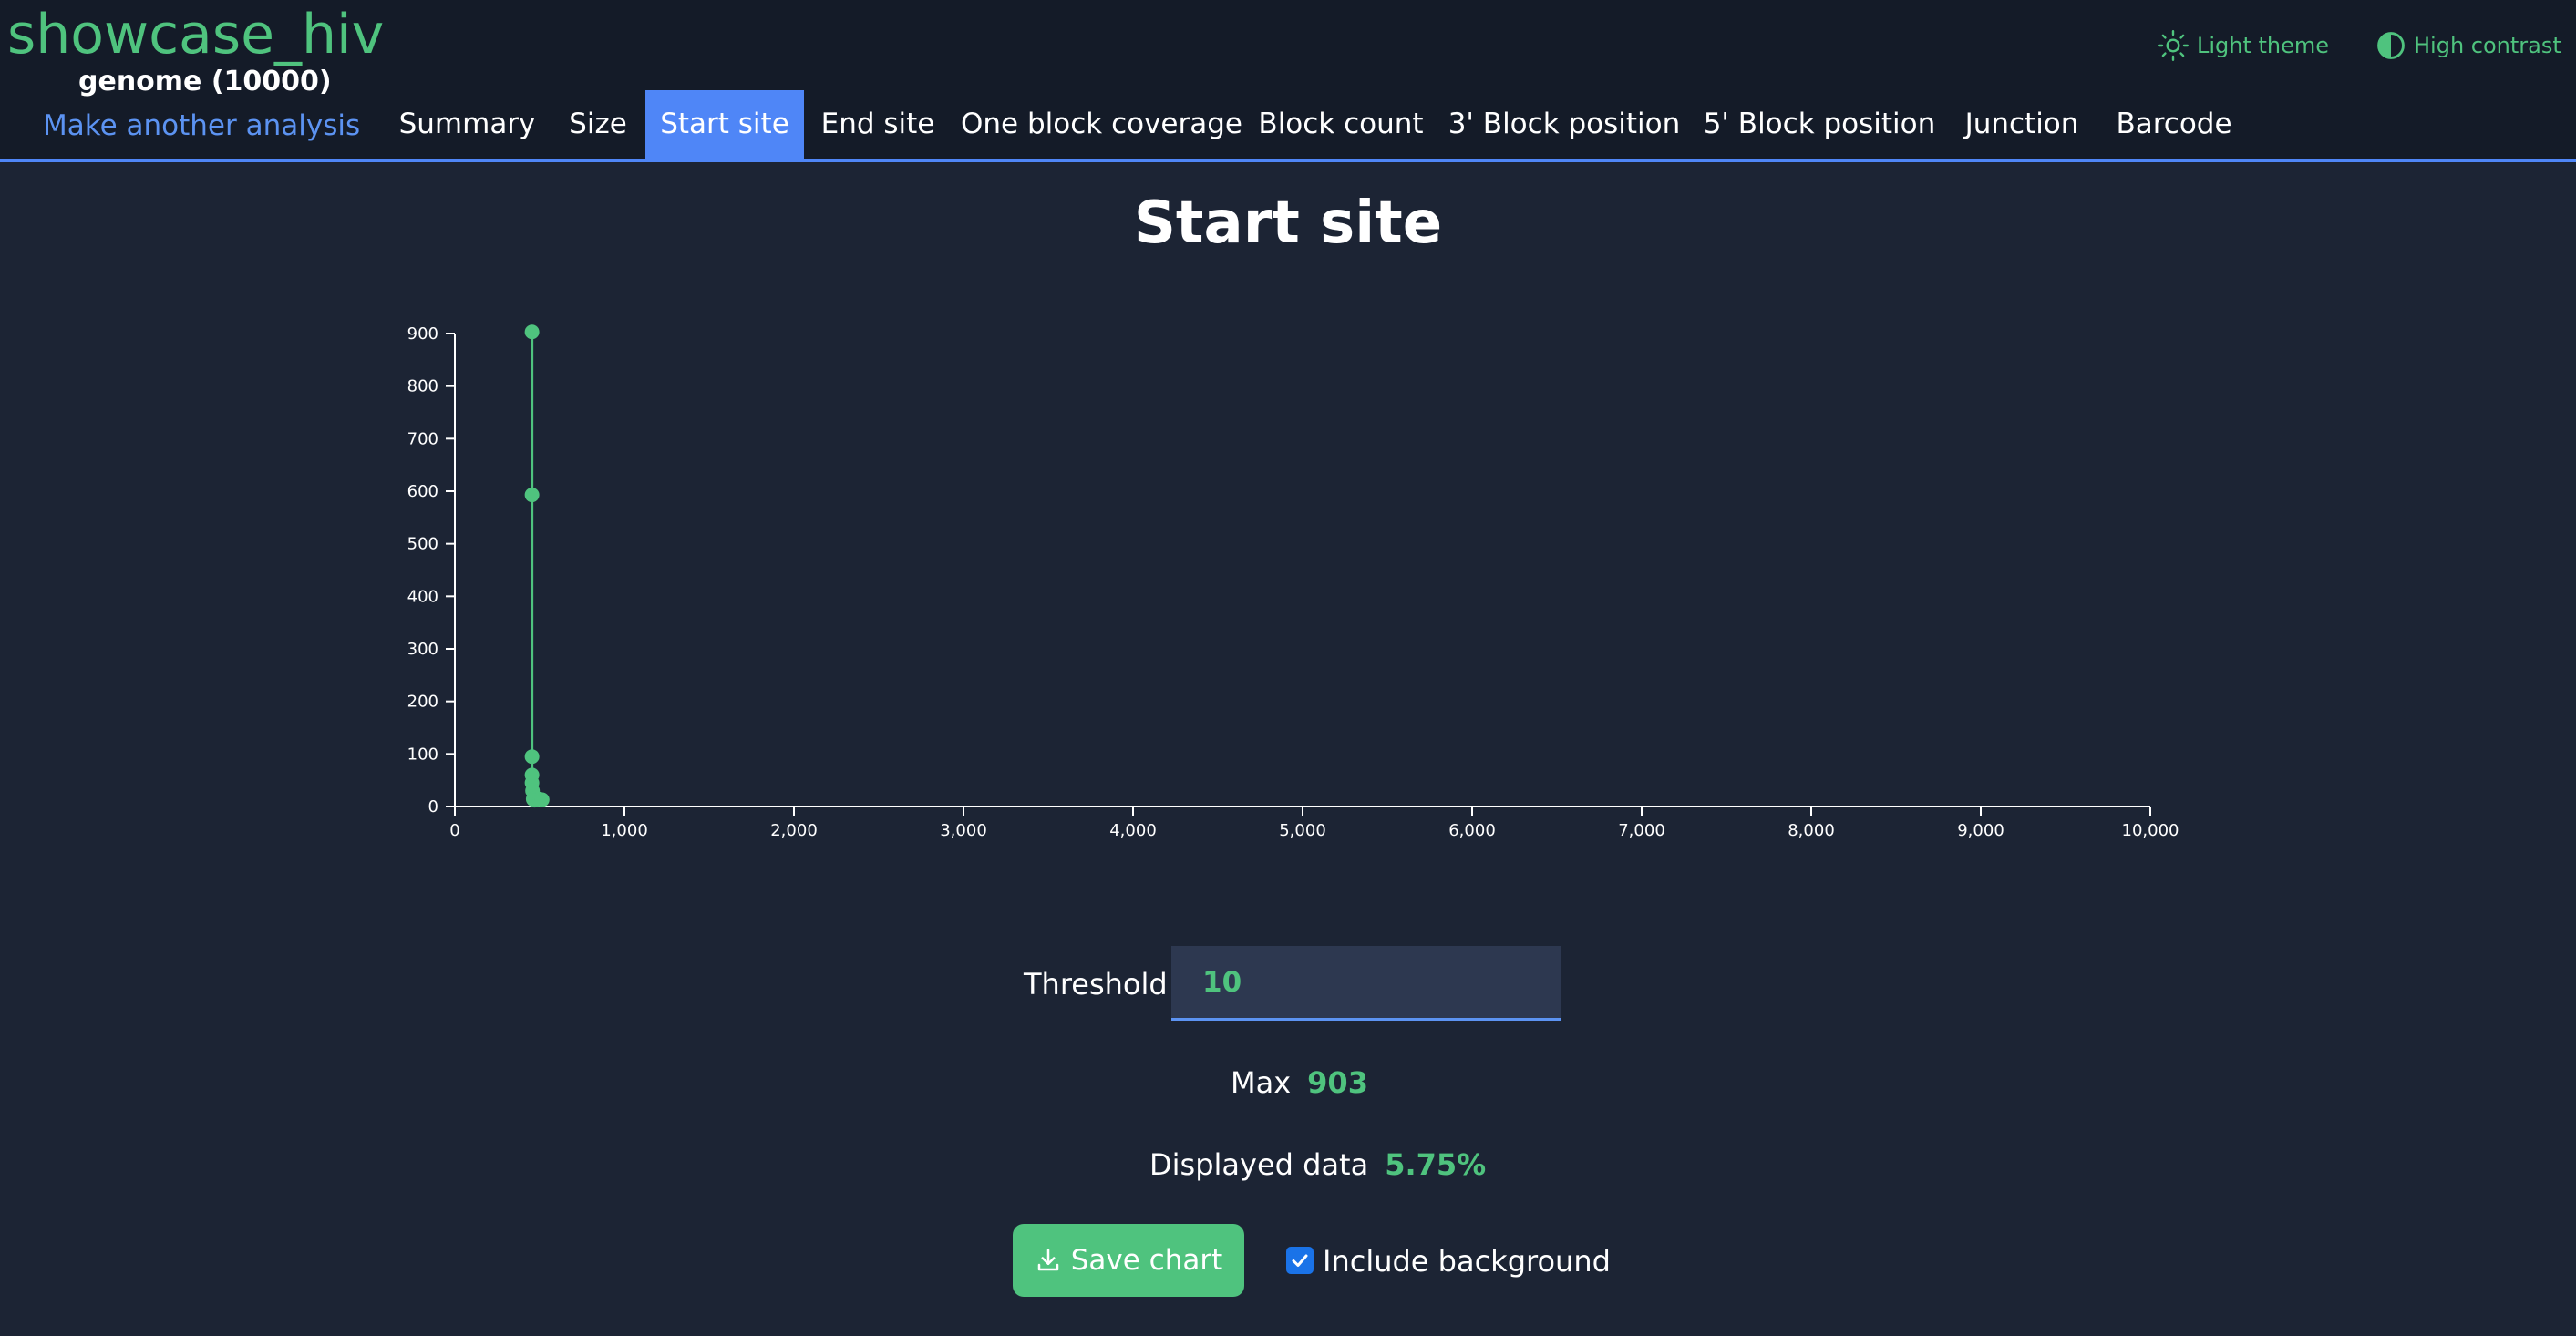 Image resolution: width=2576 pixels, height=1336 pixels. Describe the element at coordinates (1564, 124) in the screenshot. I see `tab-3-block-position: 3' Block position` at that location.